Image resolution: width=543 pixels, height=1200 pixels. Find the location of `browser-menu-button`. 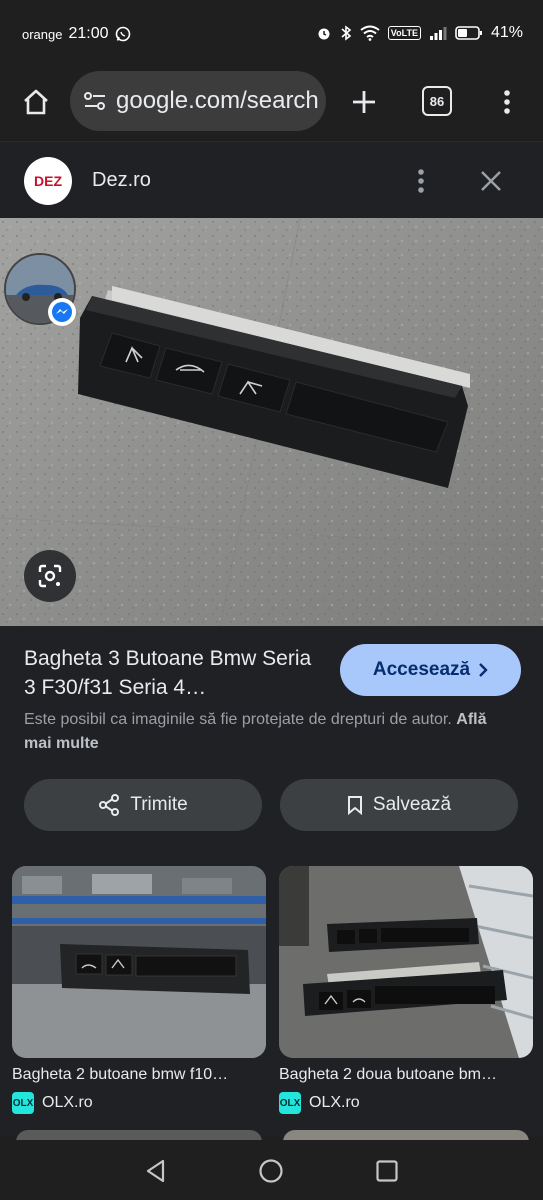

browser-menu-button is located at coordinates (507, 102).